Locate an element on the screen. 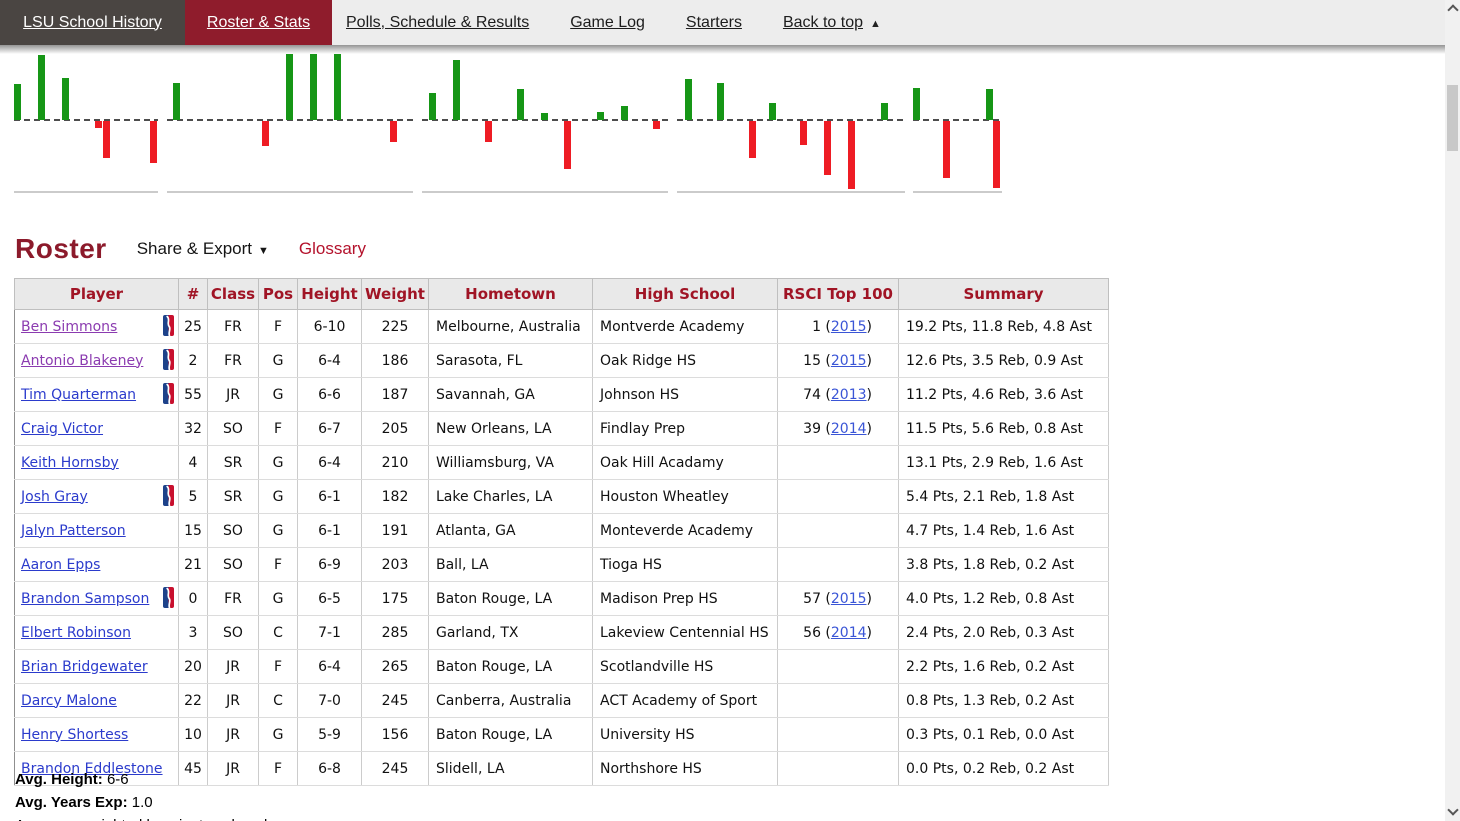 The image size is (1460, 821). col-header-rsci: RSCI Top 100 is located at coordinates (838, 294).